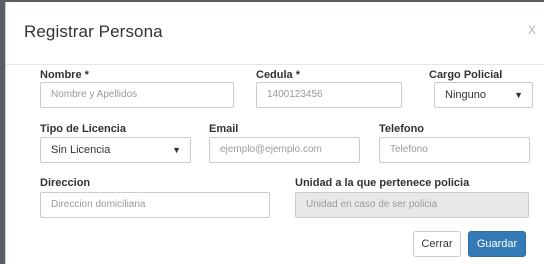 Image resolution: width=544 pixels, height=264 pixels. What do you see at coordinates (137, 95) in the screenshot?
I see `nombre-input: Nombre y Apellidos` at bounding box center [137, 95].